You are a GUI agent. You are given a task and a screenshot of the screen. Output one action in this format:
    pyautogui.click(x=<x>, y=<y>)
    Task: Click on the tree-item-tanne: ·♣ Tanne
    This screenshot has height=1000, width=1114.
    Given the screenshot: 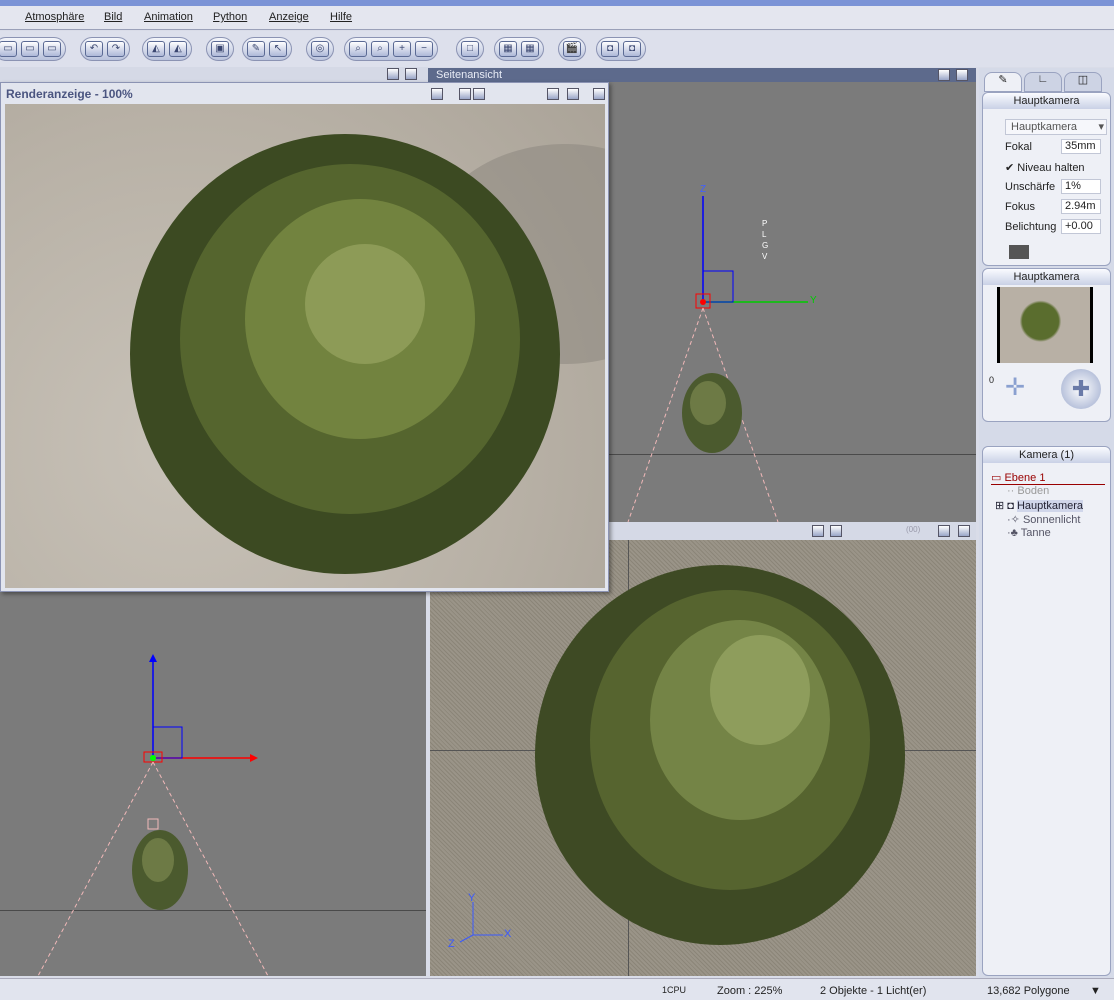 What is the action you would take?
    pyautogui.click(x=1029, y=533)
    